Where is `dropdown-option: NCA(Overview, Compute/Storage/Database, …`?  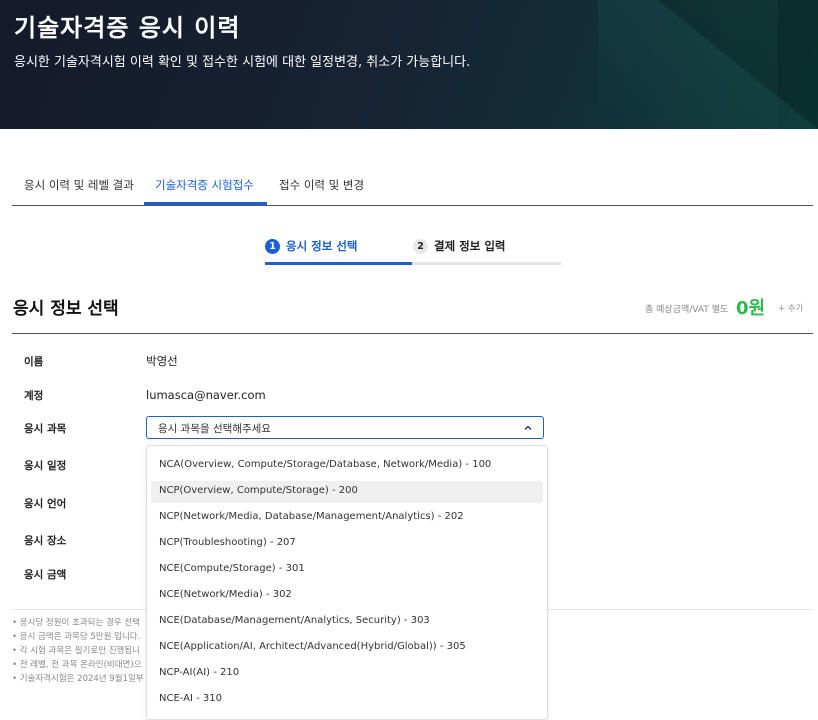 dropdown-option: NCA(Overview, Compute/Storage/Database, … is located at coordinates (347, 466).